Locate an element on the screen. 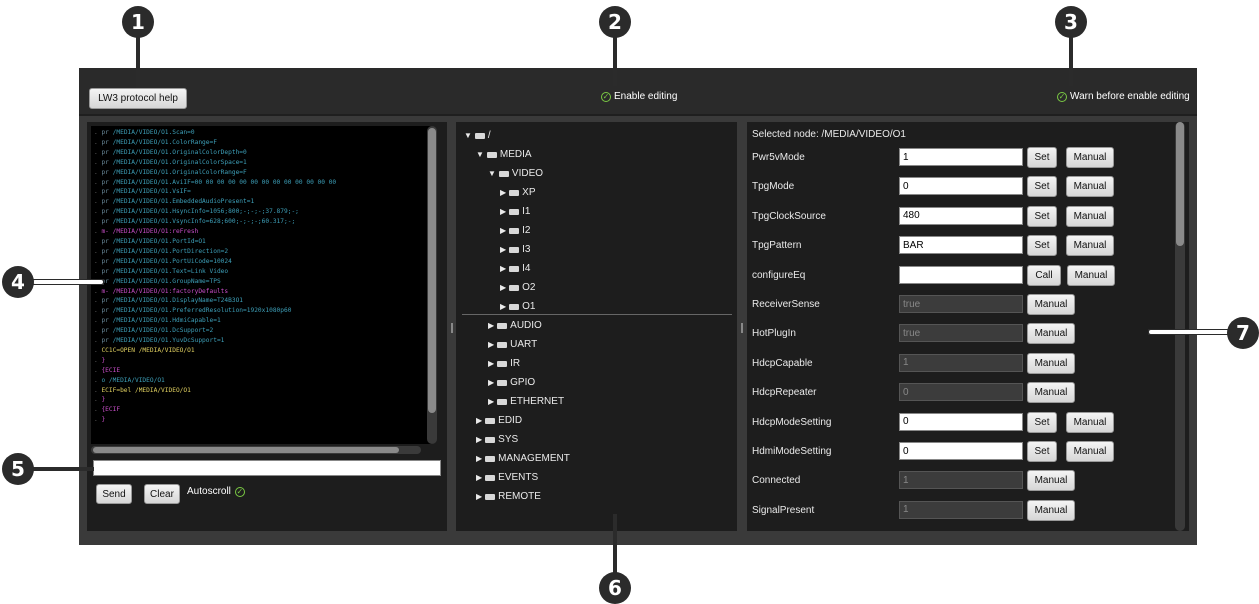 This screenshot has height=604, width=1259. properties-vertical-scrollbar is located at coordinates (1180, 326).